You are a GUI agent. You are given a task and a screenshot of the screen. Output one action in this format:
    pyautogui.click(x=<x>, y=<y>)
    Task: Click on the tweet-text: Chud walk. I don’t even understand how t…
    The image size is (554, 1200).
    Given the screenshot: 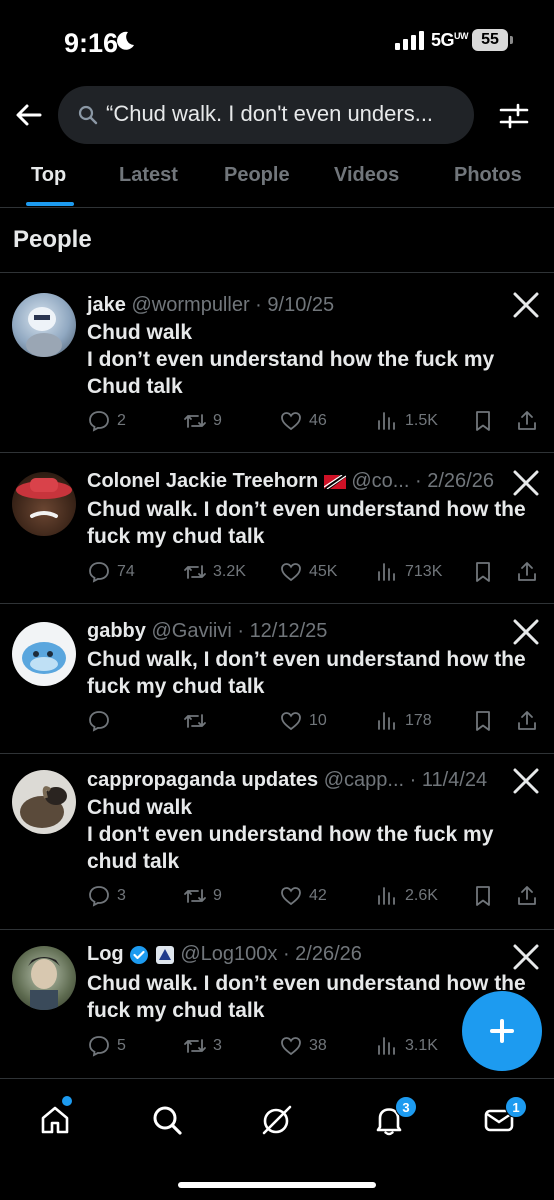 What is the action you would take?
    pyautogui.click(x=312, y=523)
    